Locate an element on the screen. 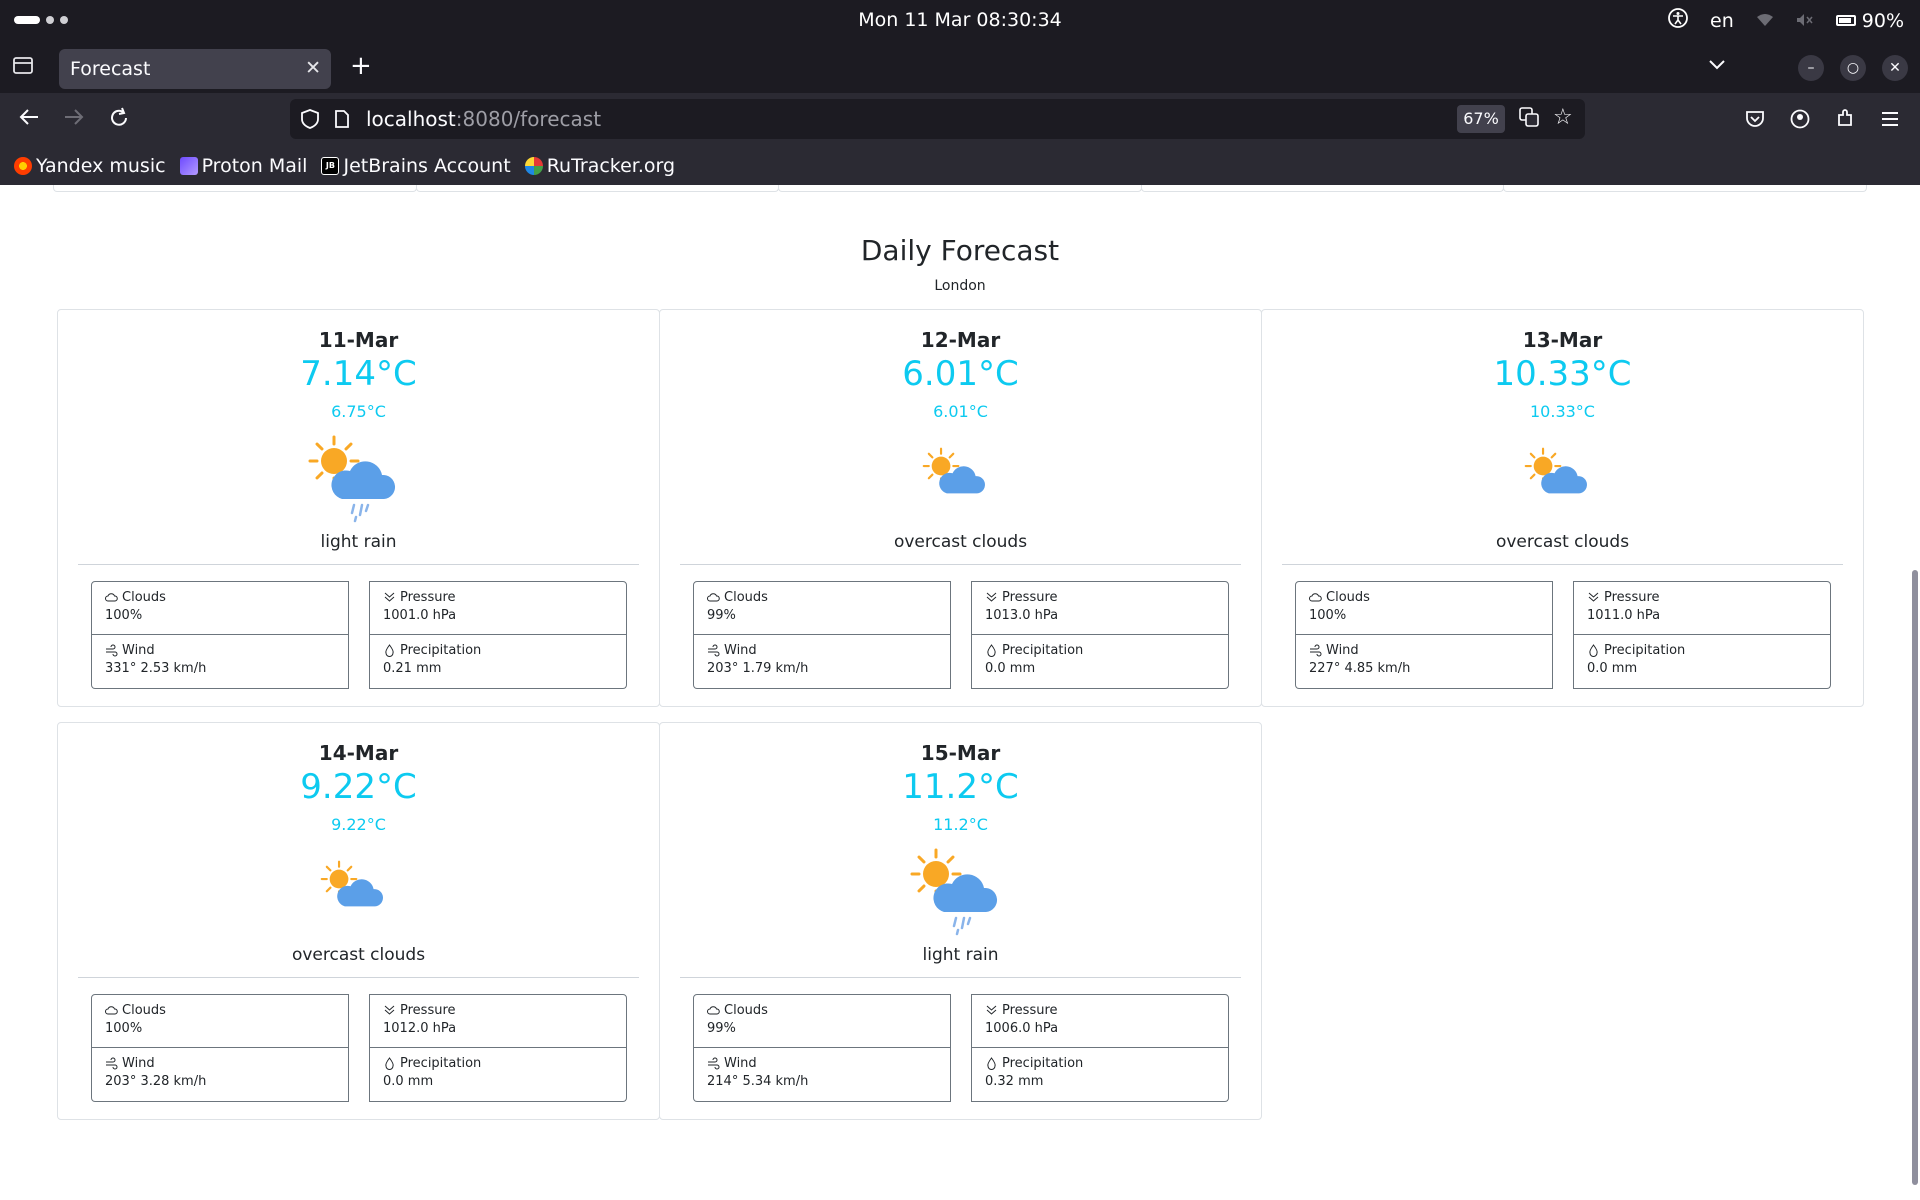 The image size is (1920, 1200). maximize-button: ○ is located at coordinates (1853, 68).